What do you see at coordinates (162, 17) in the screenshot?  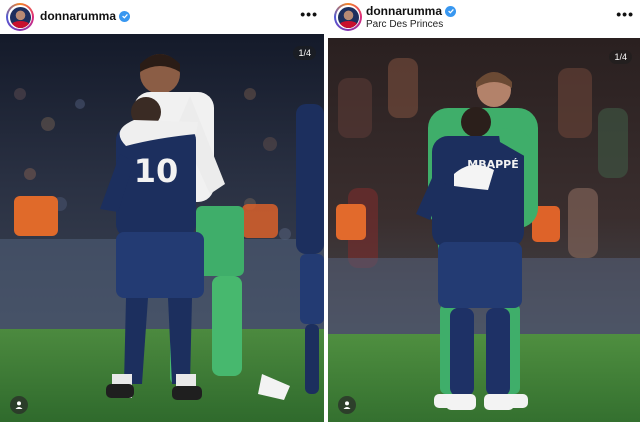 I see `post-header: donnarumma •••` at bounding box center [162, 17].